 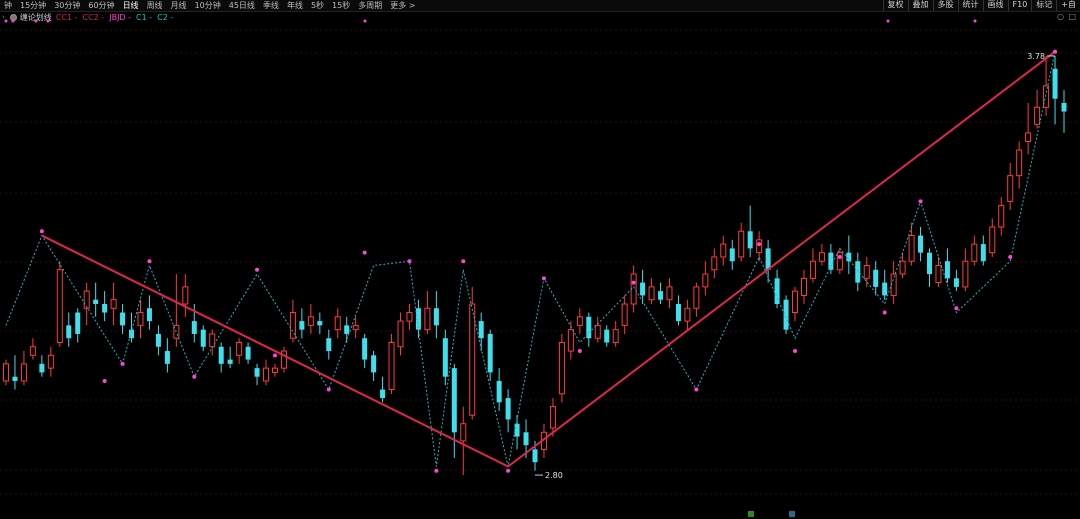 I want to click on bottom-marker, so click(x=792, y=514).